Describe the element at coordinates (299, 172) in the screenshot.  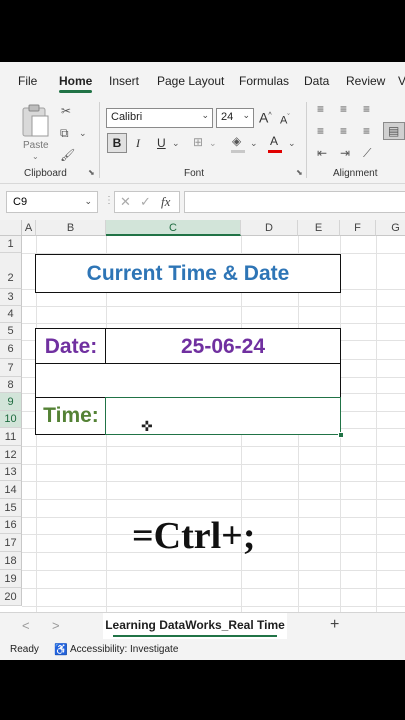
I see `font-launcher-icon: ⬊` at that location.